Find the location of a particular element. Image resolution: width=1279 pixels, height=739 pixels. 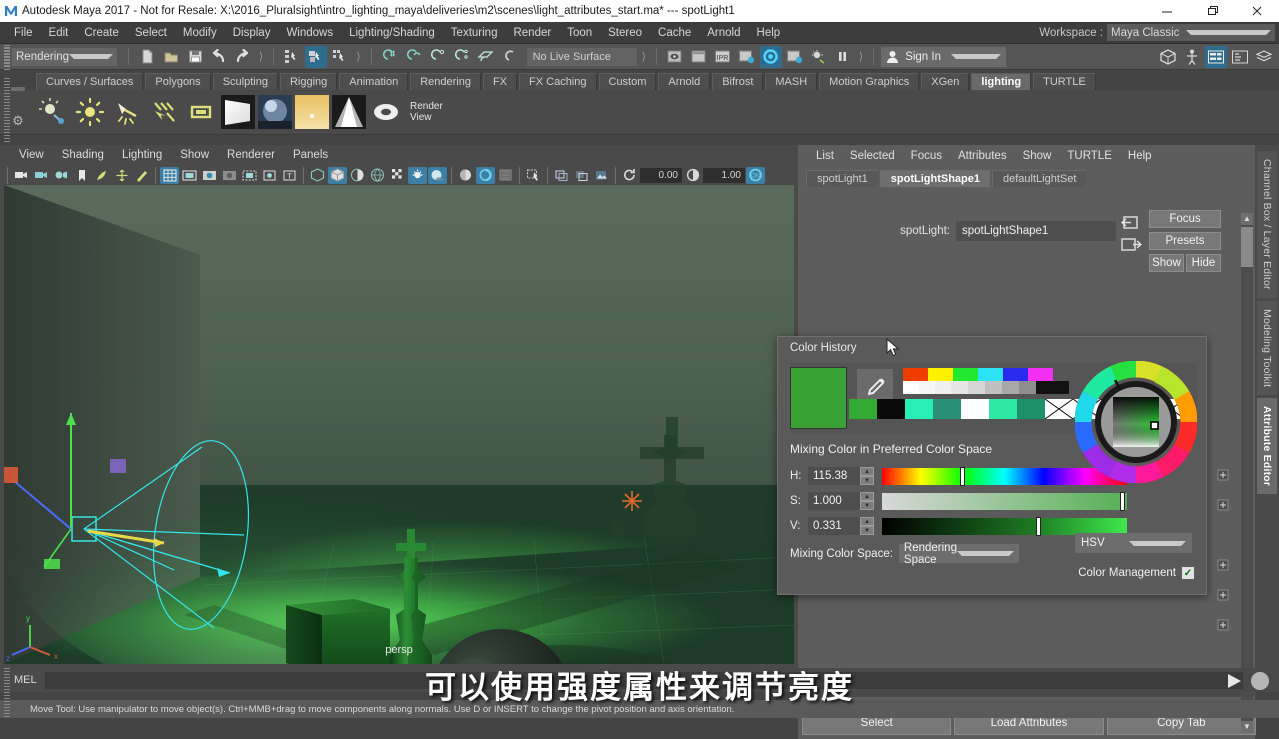

value-marker is located at coordinates (1039, 526).